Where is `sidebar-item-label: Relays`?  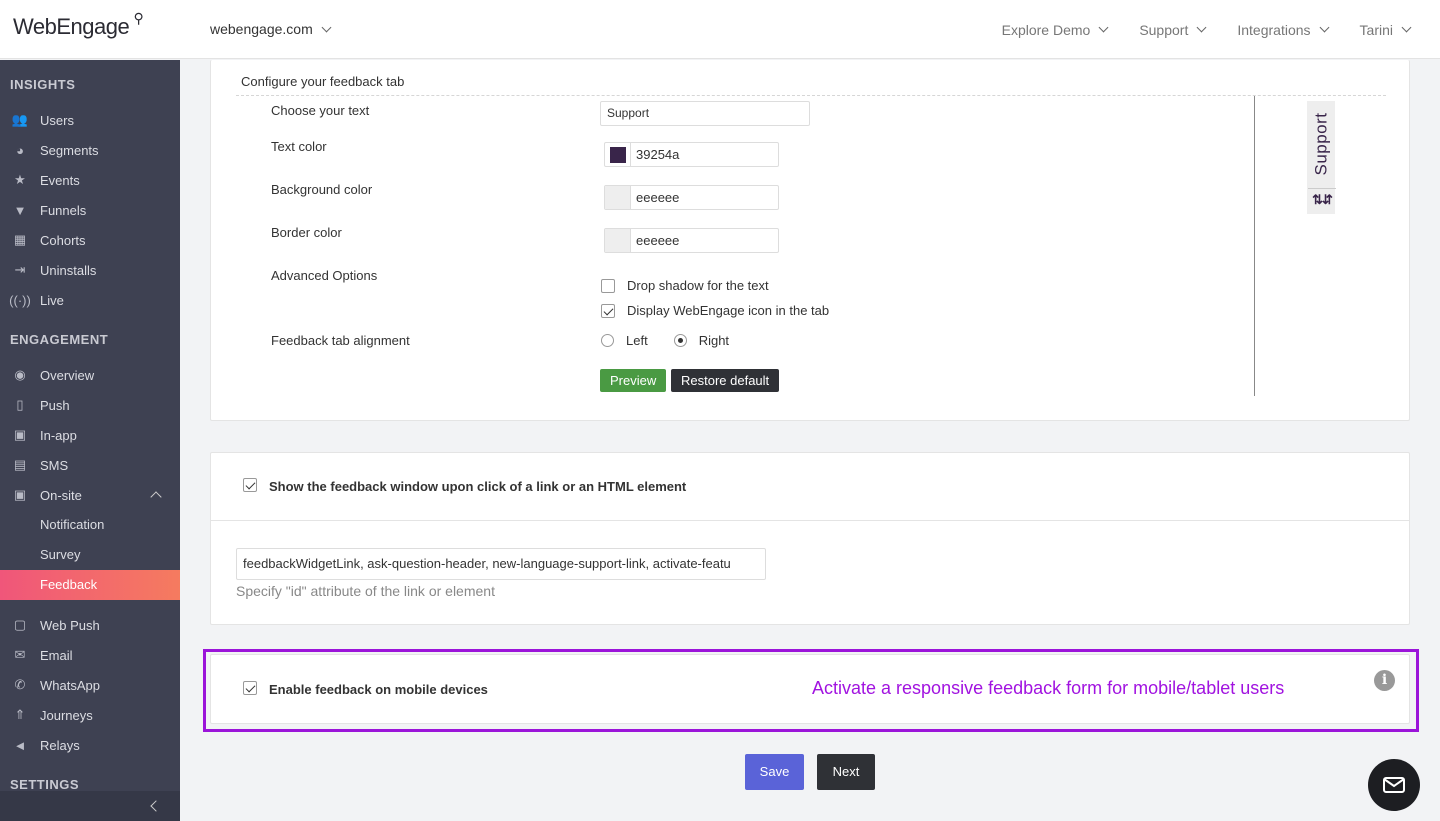
sidebar-item-label: Relays is located at coordinates (60, 745).